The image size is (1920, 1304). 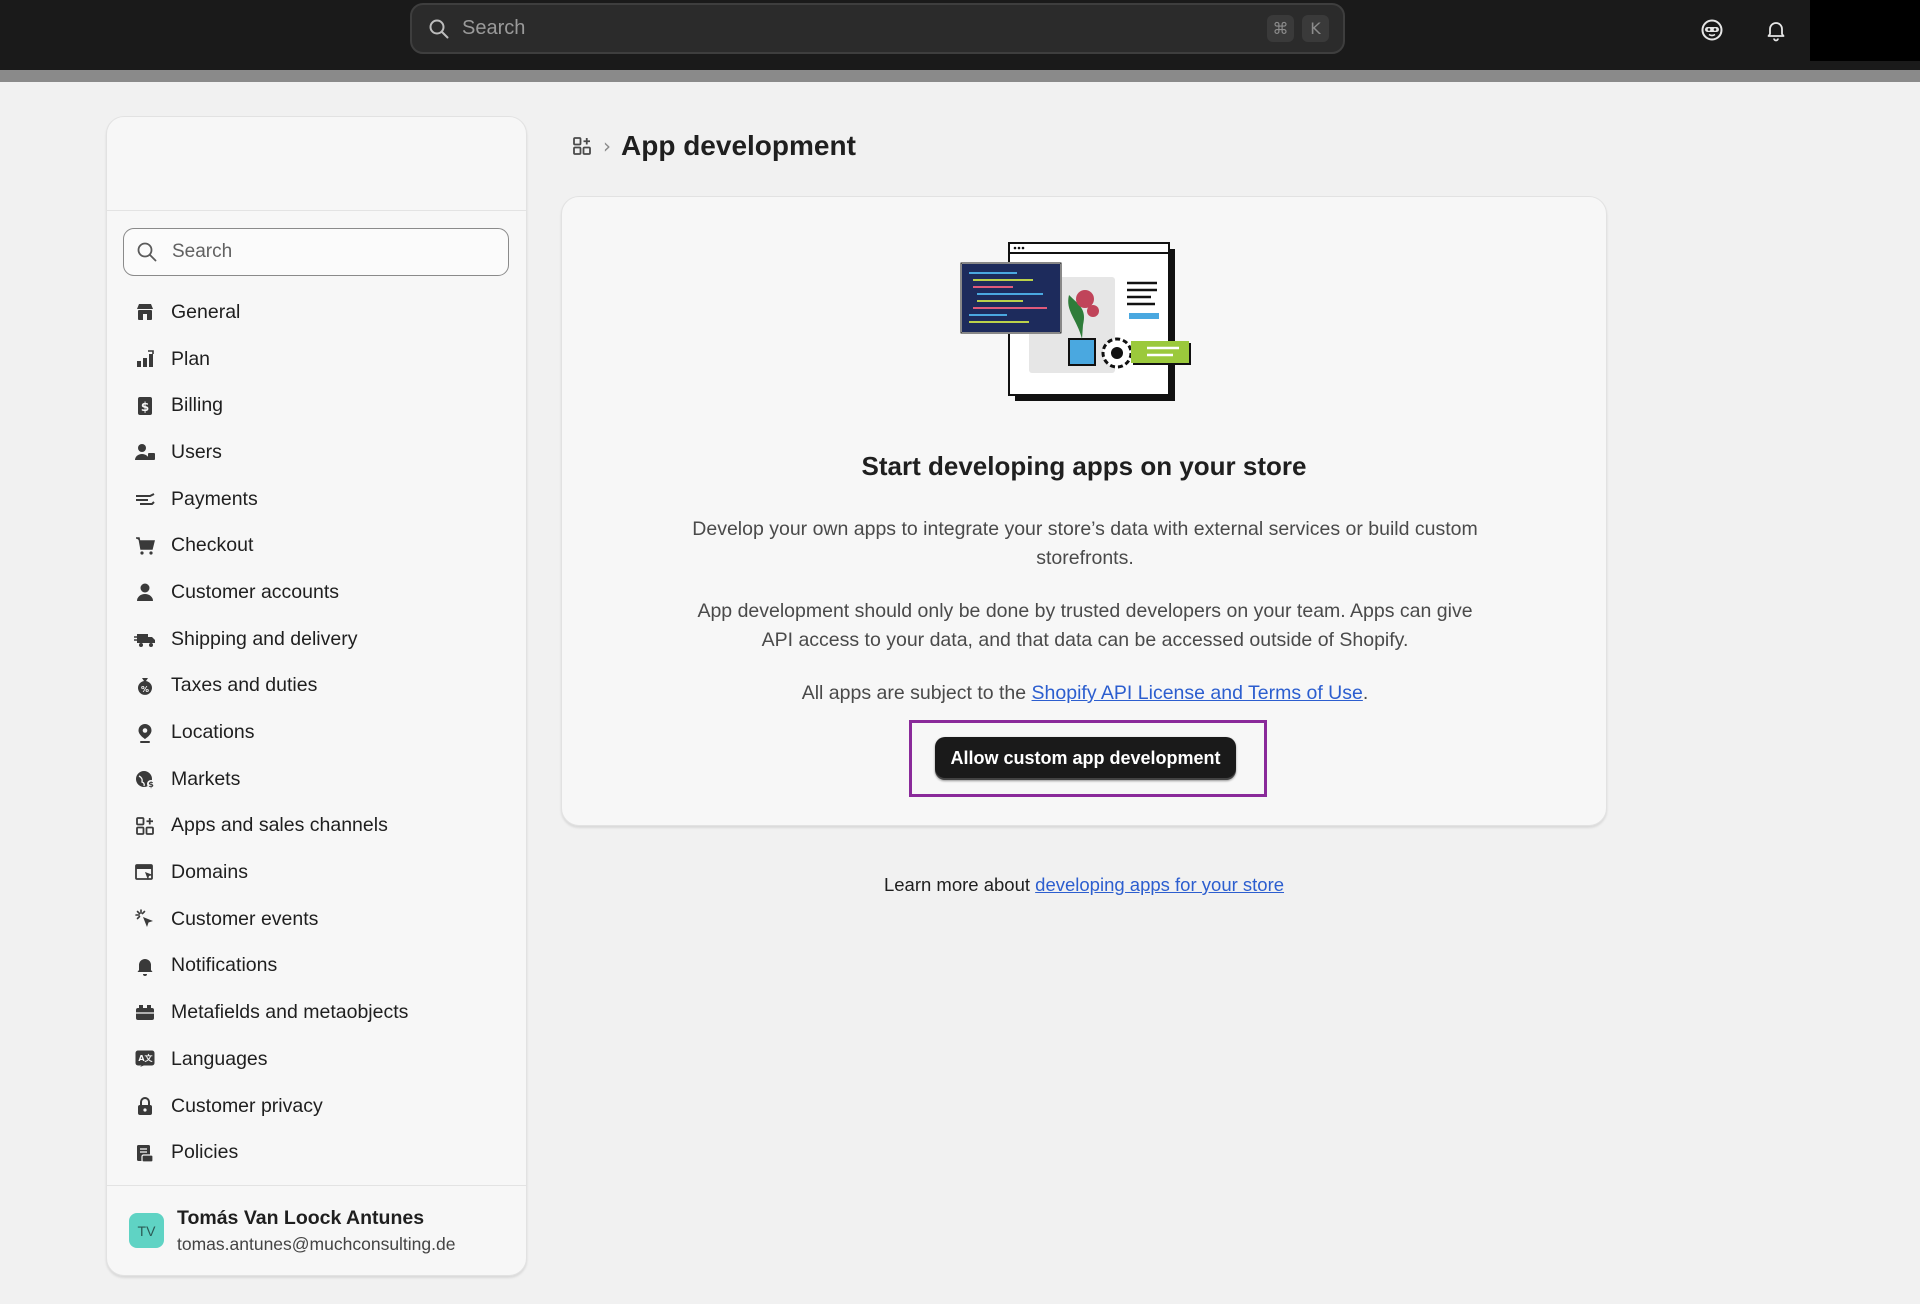 I want to click on sidebar-item-customer-events: Customer events, so click(x=316, y=919).